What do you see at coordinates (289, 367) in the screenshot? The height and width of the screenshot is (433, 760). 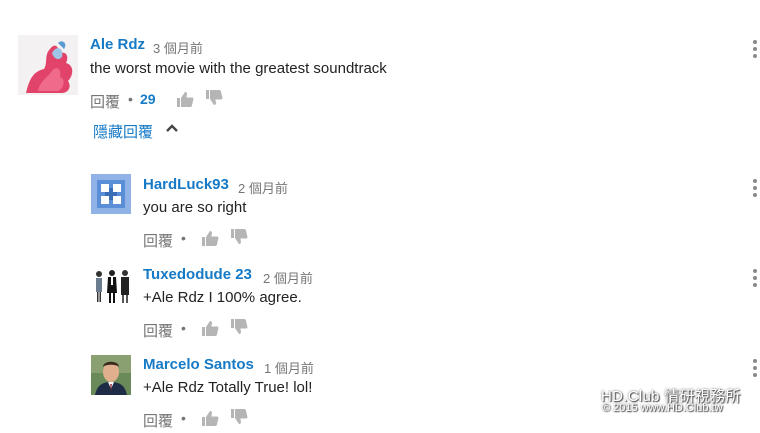 I see `comment-timestamp: 1 個月前` at bounding box center [289, 367].